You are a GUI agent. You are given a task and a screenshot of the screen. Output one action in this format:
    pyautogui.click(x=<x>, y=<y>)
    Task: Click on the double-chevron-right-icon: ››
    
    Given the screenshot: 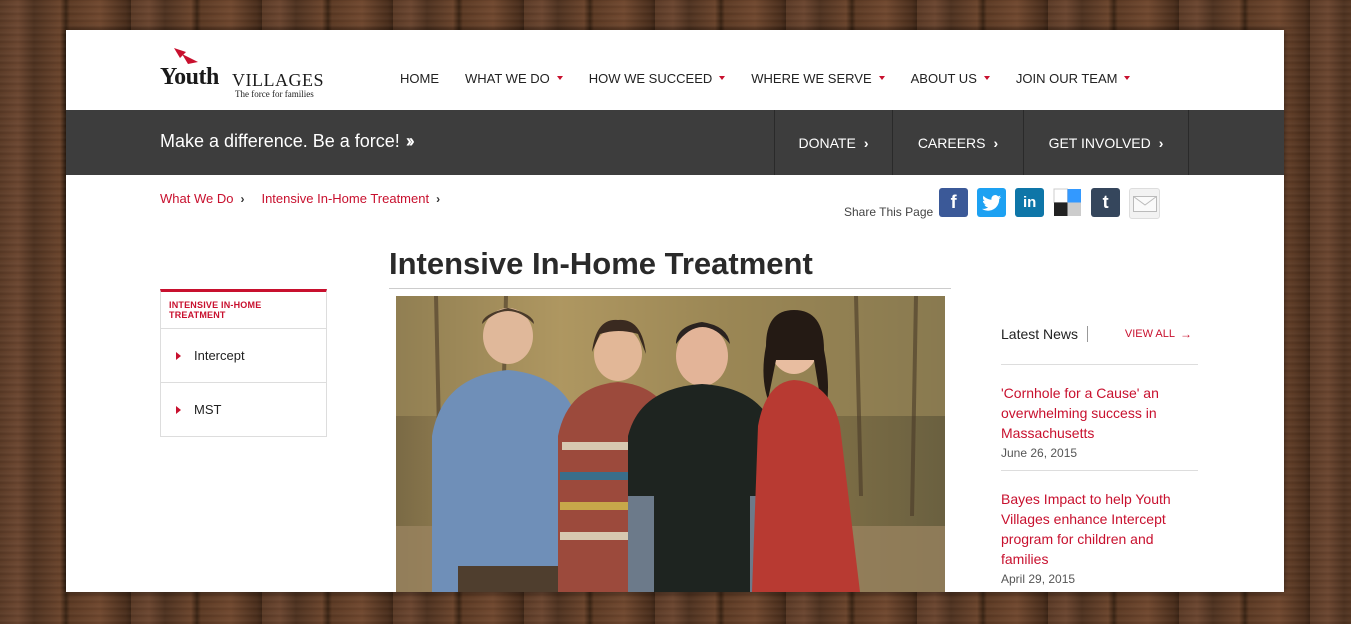 What is the action you would take?
    pyautogui.click(x=410, y=141)
    